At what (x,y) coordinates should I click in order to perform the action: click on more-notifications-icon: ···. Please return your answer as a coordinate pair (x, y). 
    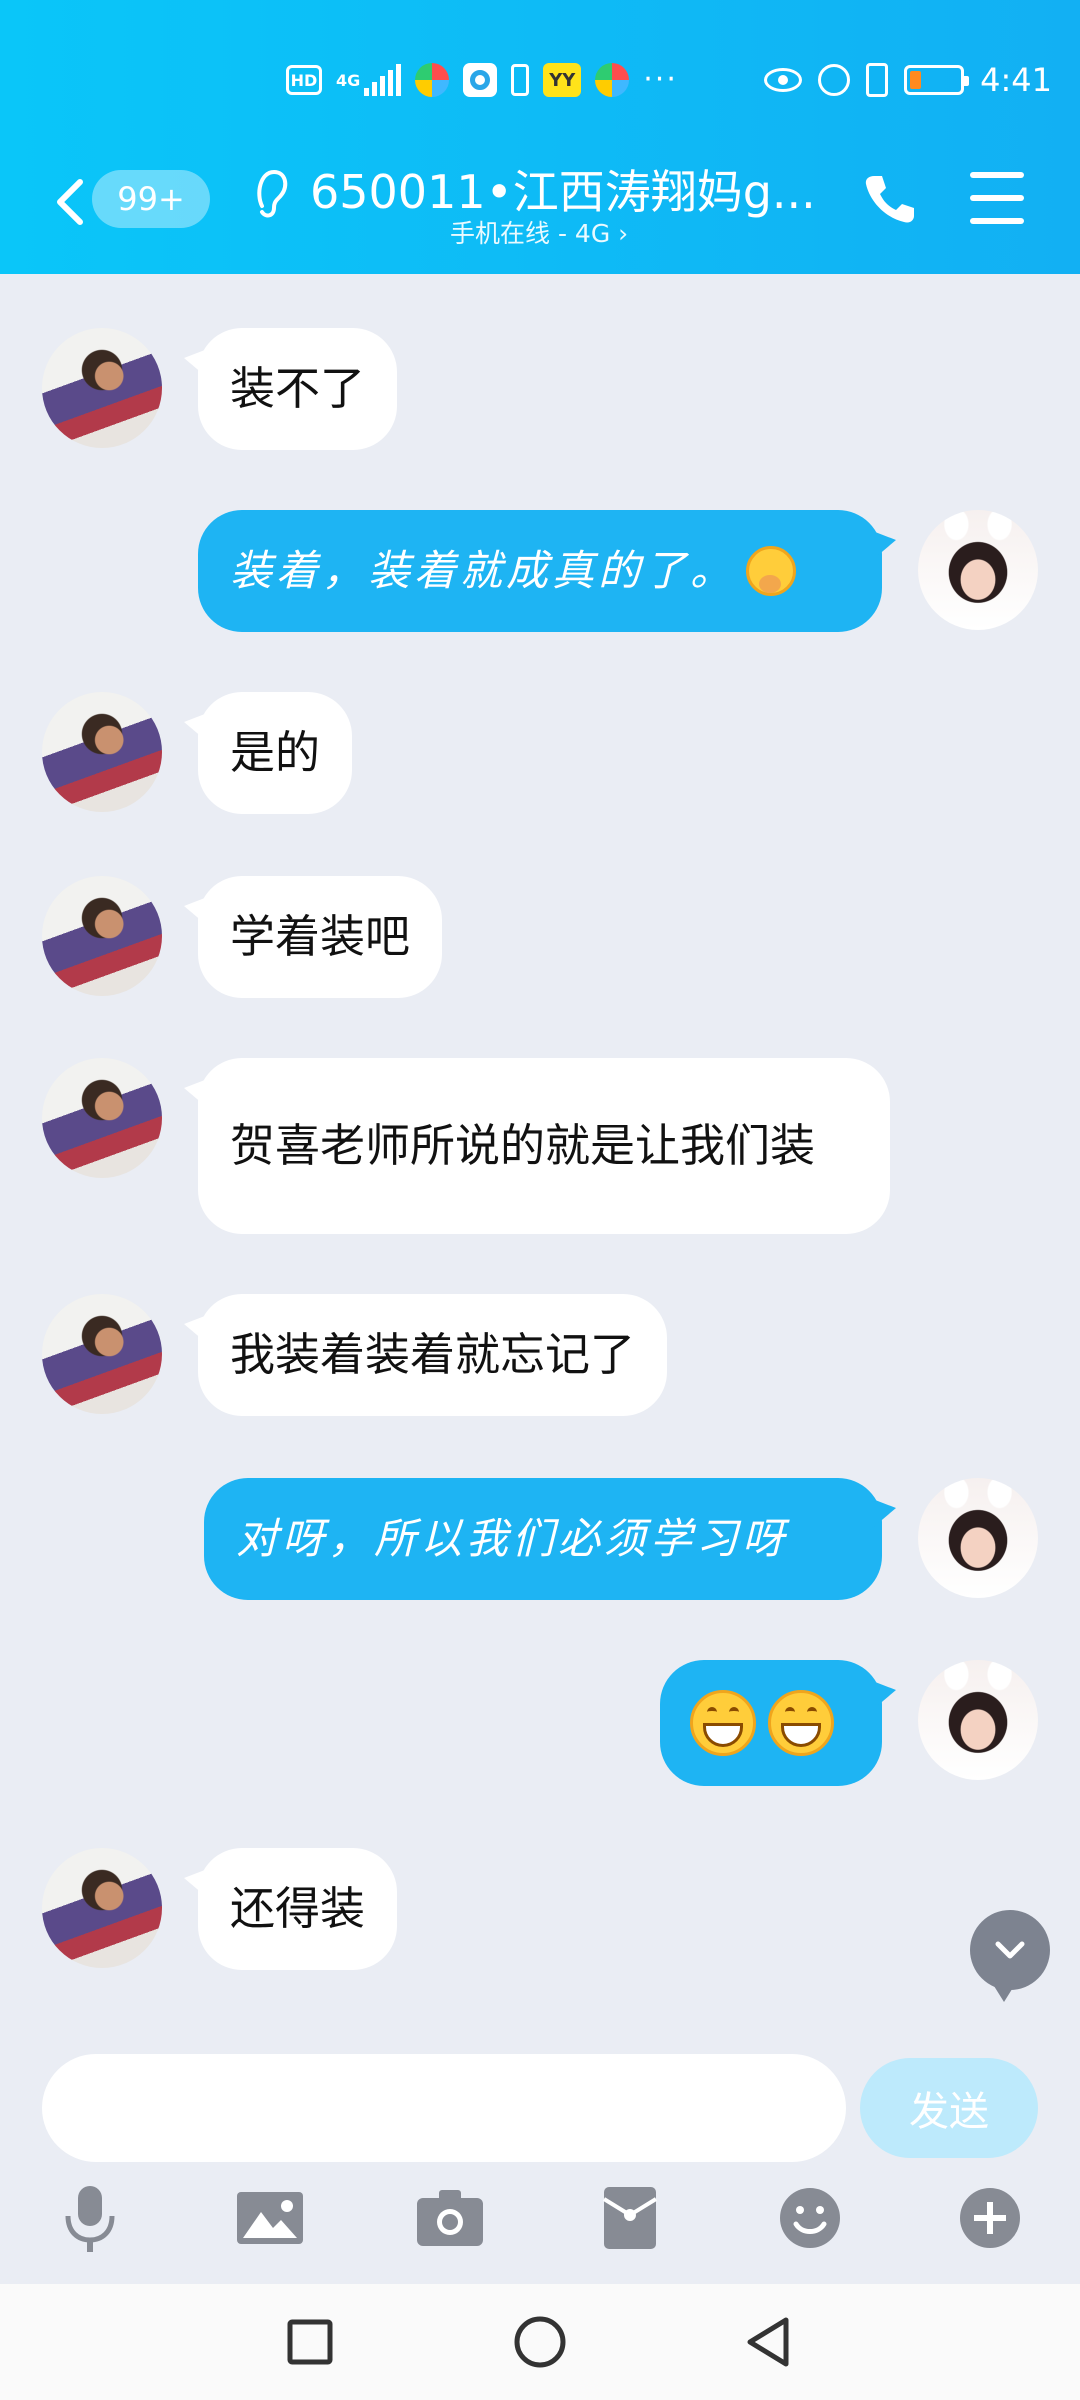
    Looking at the image, I should click on (660, 79).